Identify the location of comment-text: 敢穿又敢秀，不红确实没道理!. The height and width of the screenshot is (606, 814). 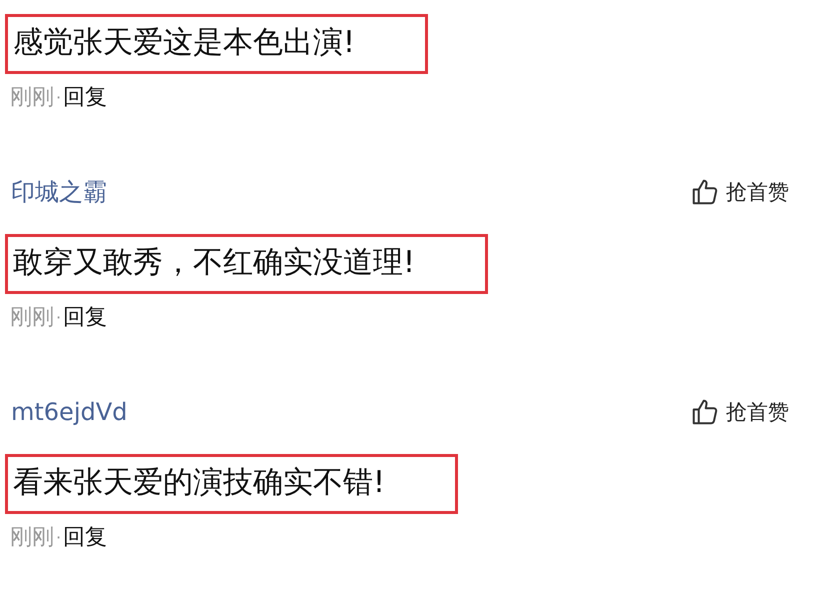
(246, 264).